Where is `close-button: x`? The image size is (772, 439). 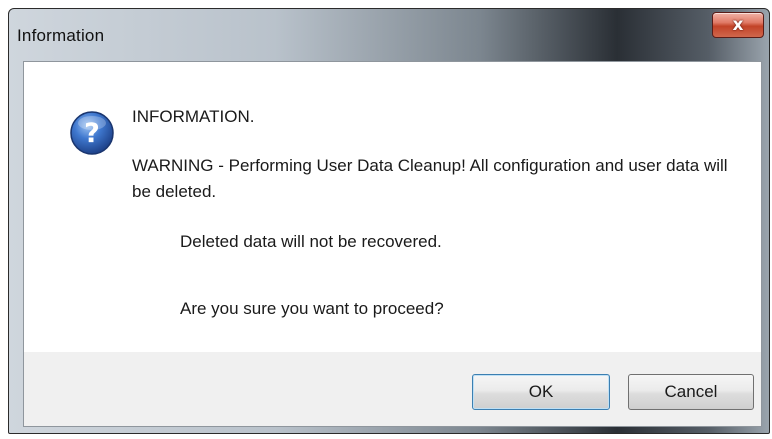
close-button: x is located at coordinates (738, 25).